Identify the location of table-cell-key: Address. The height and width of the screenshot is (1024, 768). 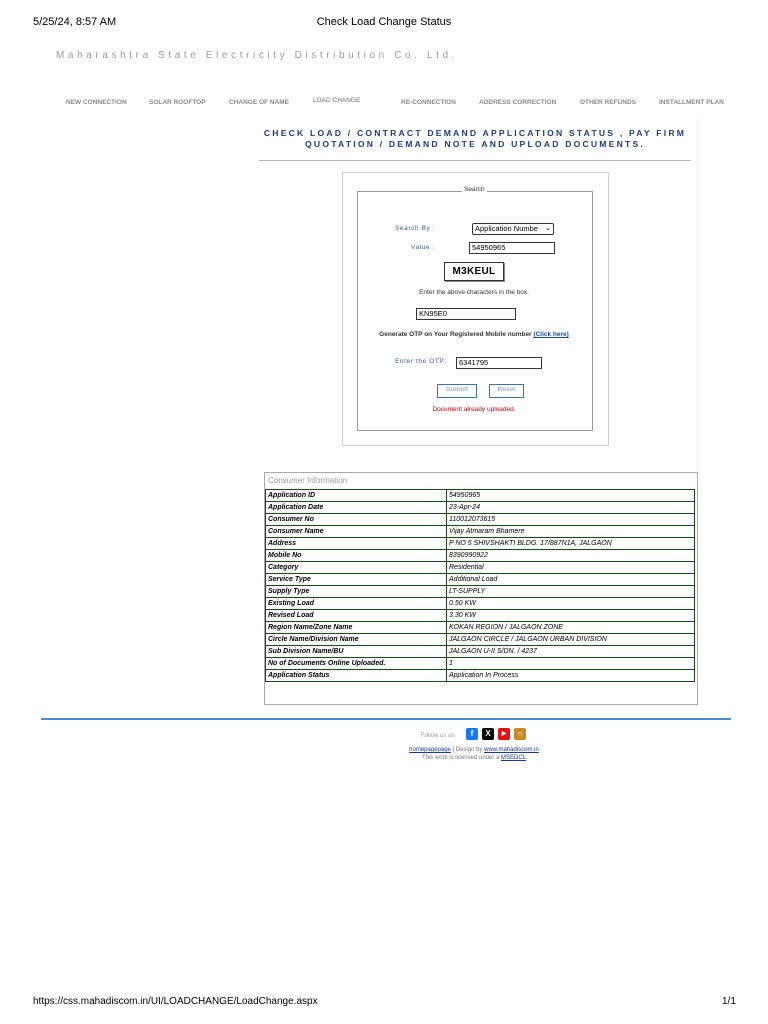
(356, 543).